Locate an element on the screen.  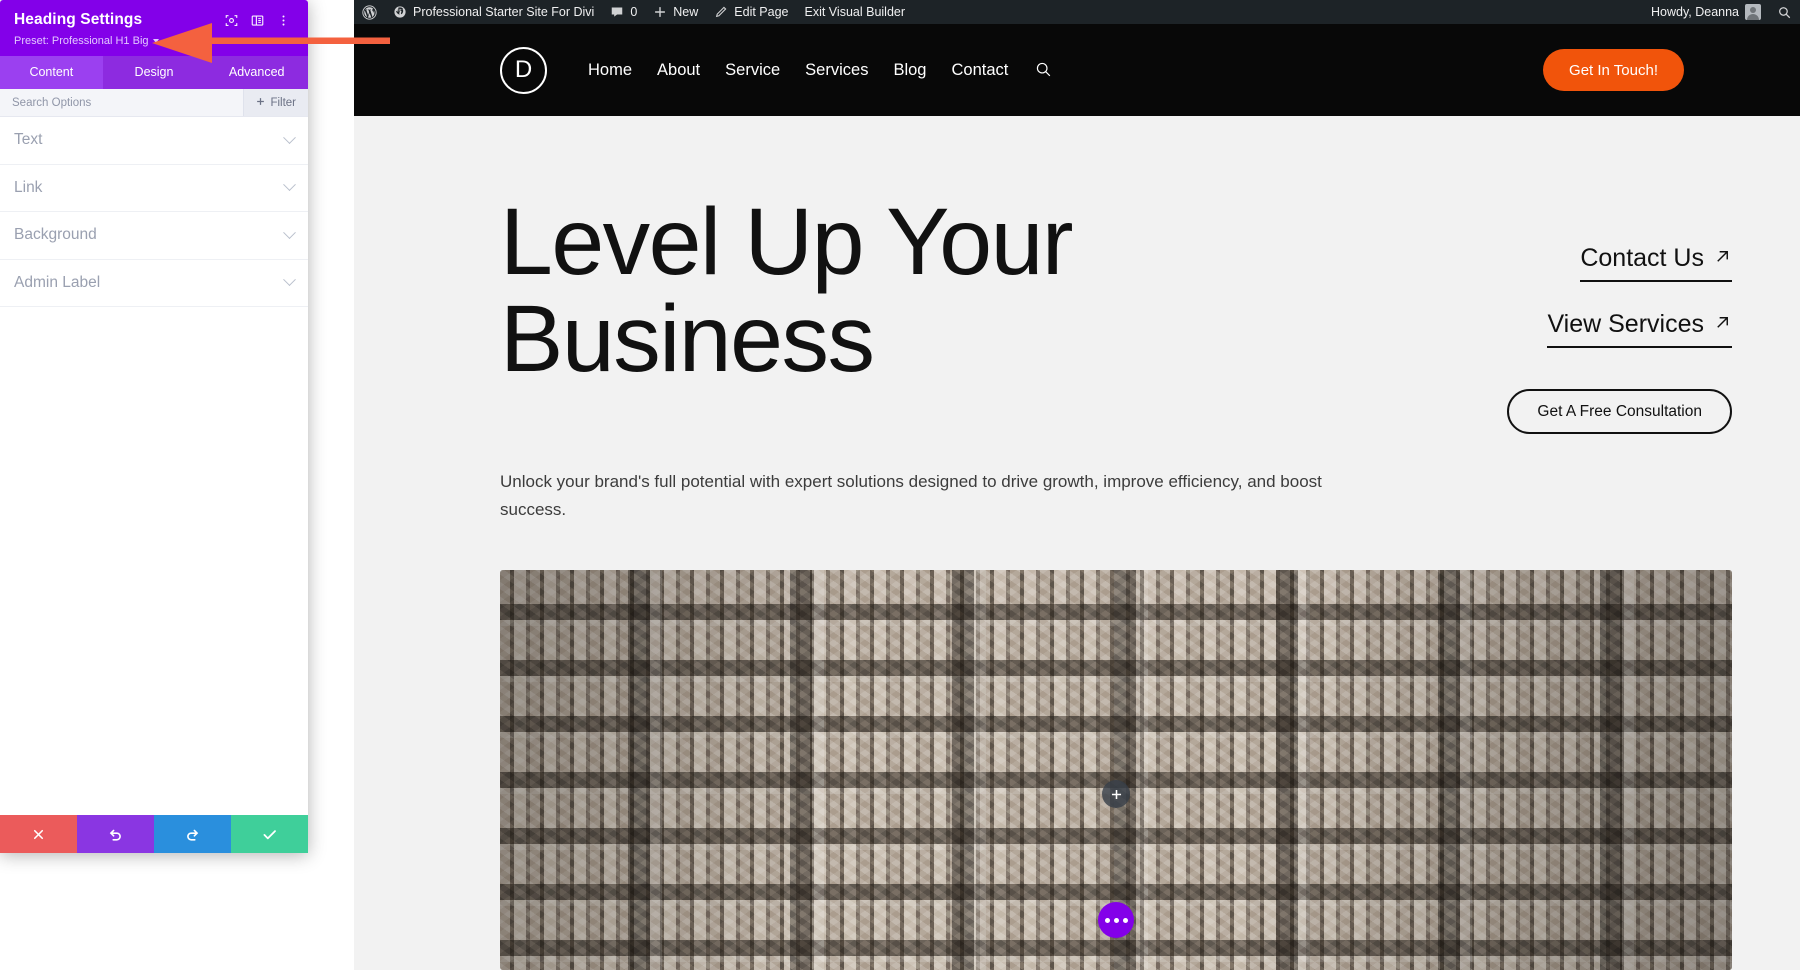
edit-page-button: Edit Page is located at coordinates (751, 12).